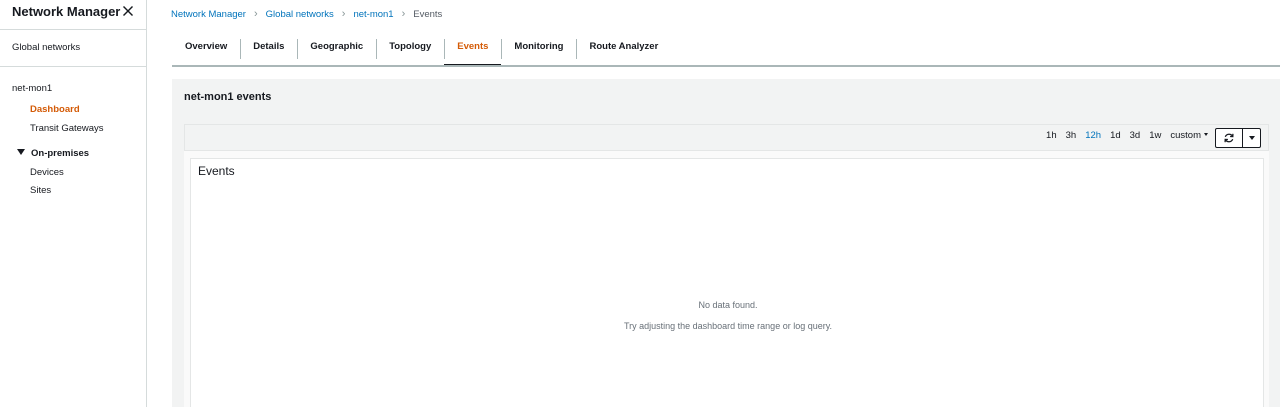 The width and height of the screenshot is (1280, 407). Describe the element at coordinates (726, 66) in the screenshot. I see `tab-divider` at that location.